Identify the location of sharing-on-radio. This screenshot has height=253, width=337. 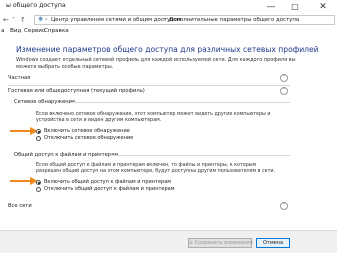
(38, 182).